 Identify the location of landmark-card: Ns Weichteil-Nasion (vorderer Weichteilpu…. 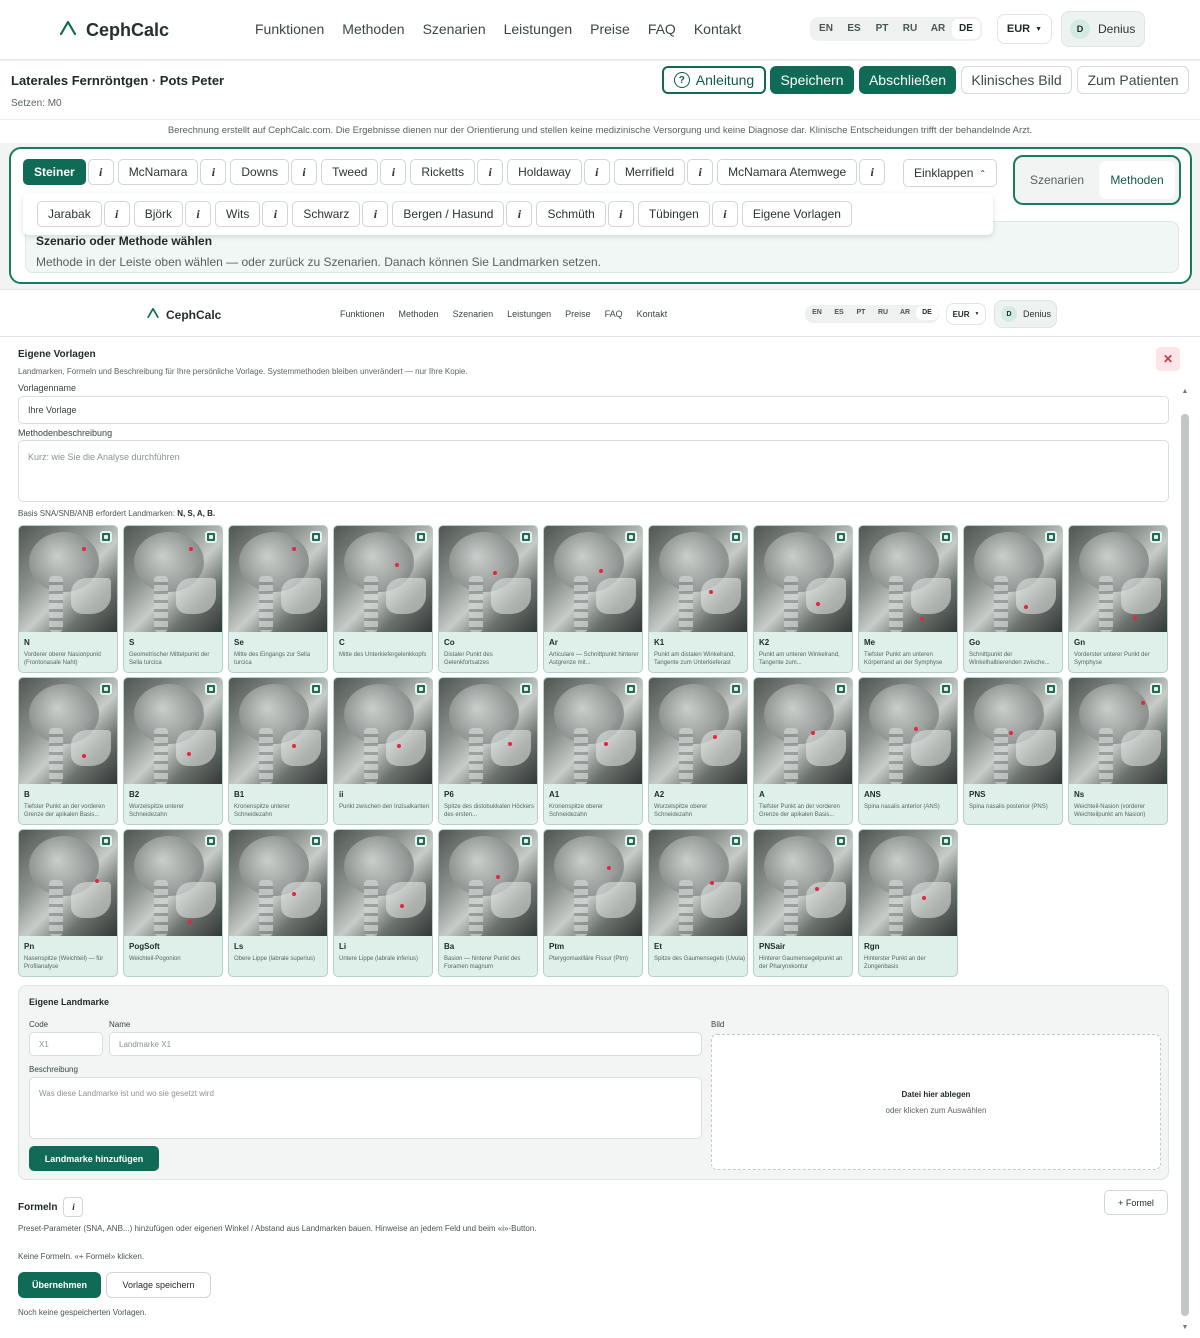
(1118, 751).